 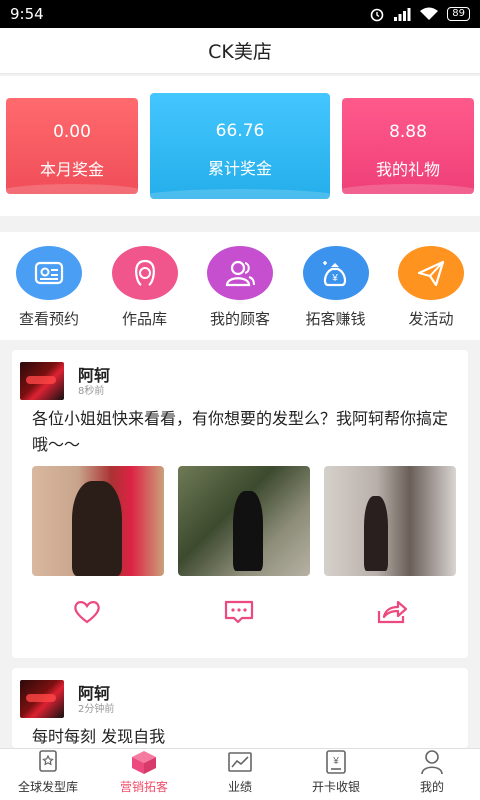 What do you see at coordinates (144, 762) in the screenshot?
I see `gift-box-icon` at bounding box center [144, 762].